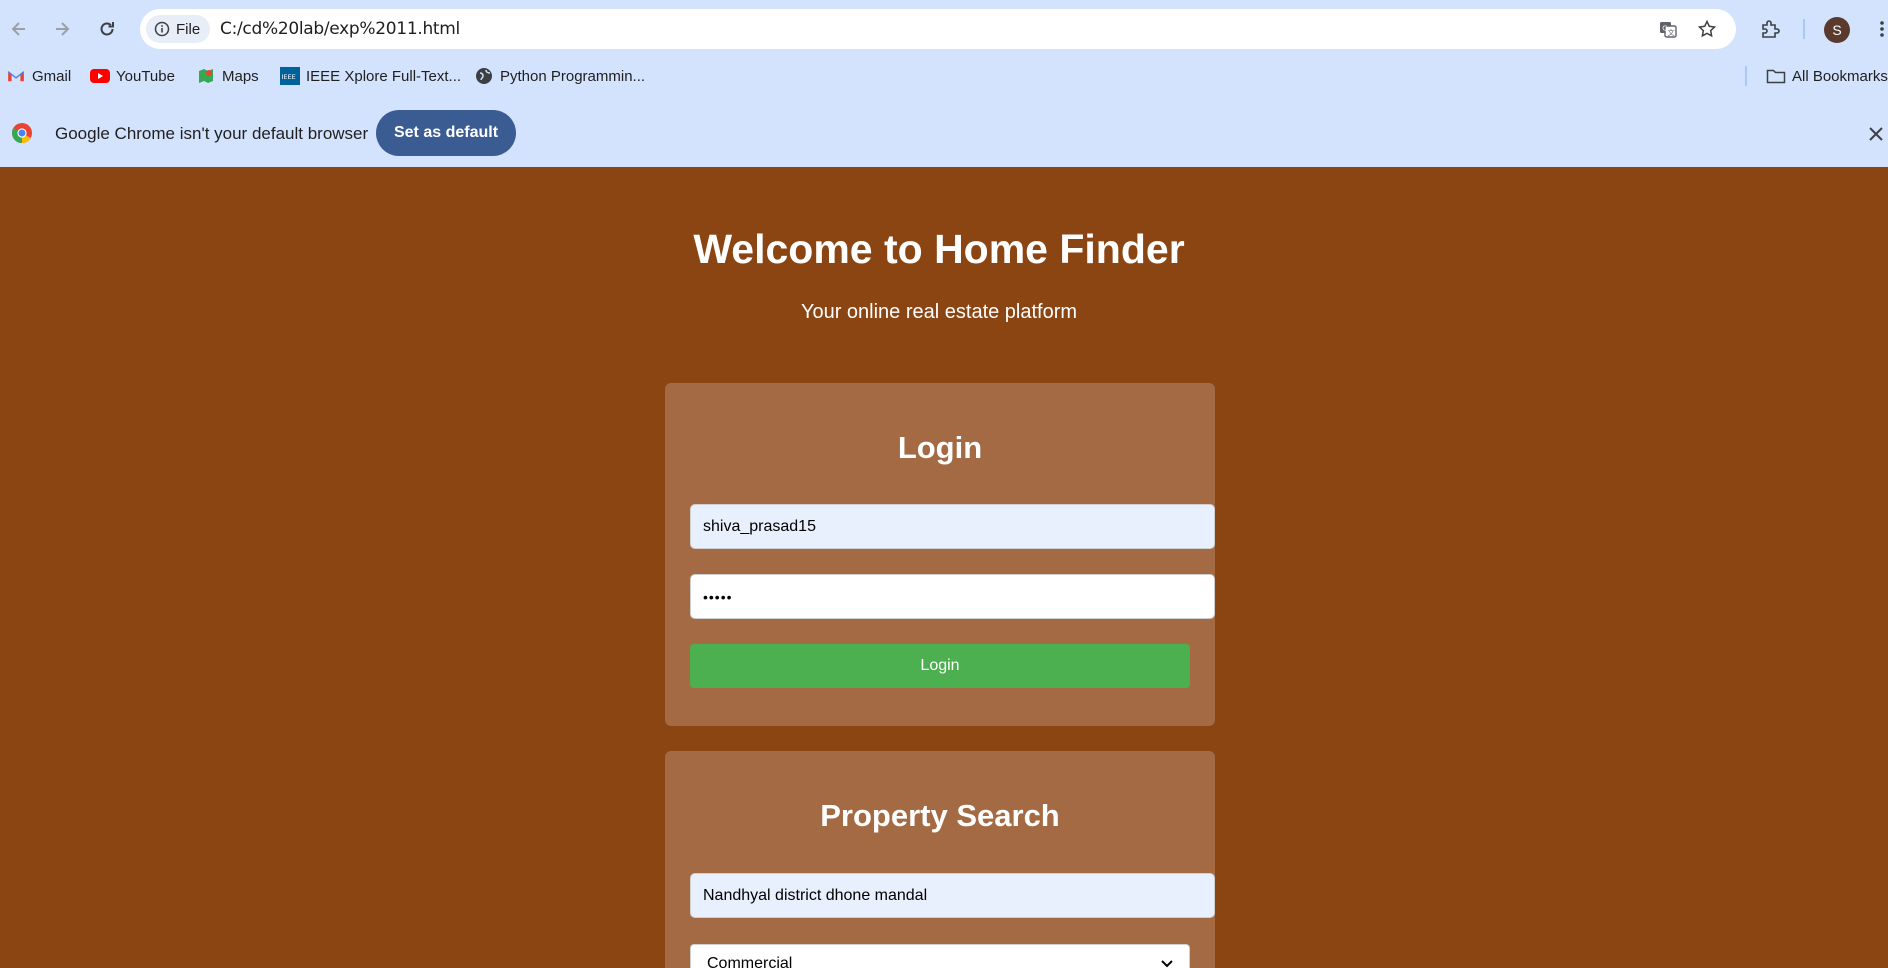 The image size is (1888, 968). I want to click on property-search-heading: Property Search, so click(940, 815).